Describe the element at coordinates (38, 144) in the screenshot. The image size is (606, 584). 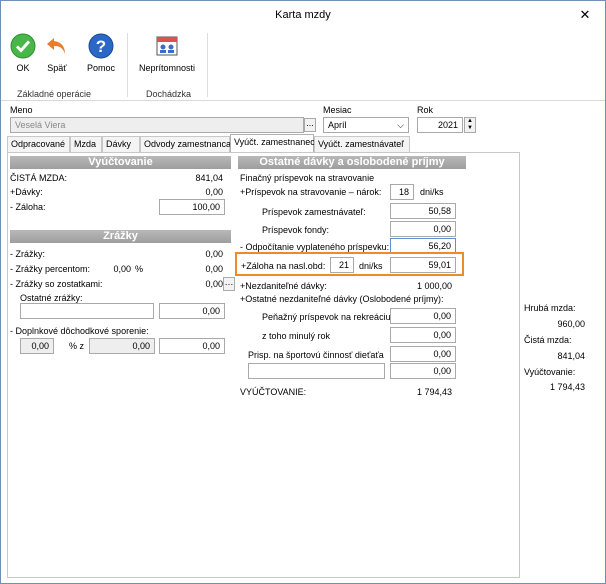
I see `tab-odpracovane: Odpracované` at that location.